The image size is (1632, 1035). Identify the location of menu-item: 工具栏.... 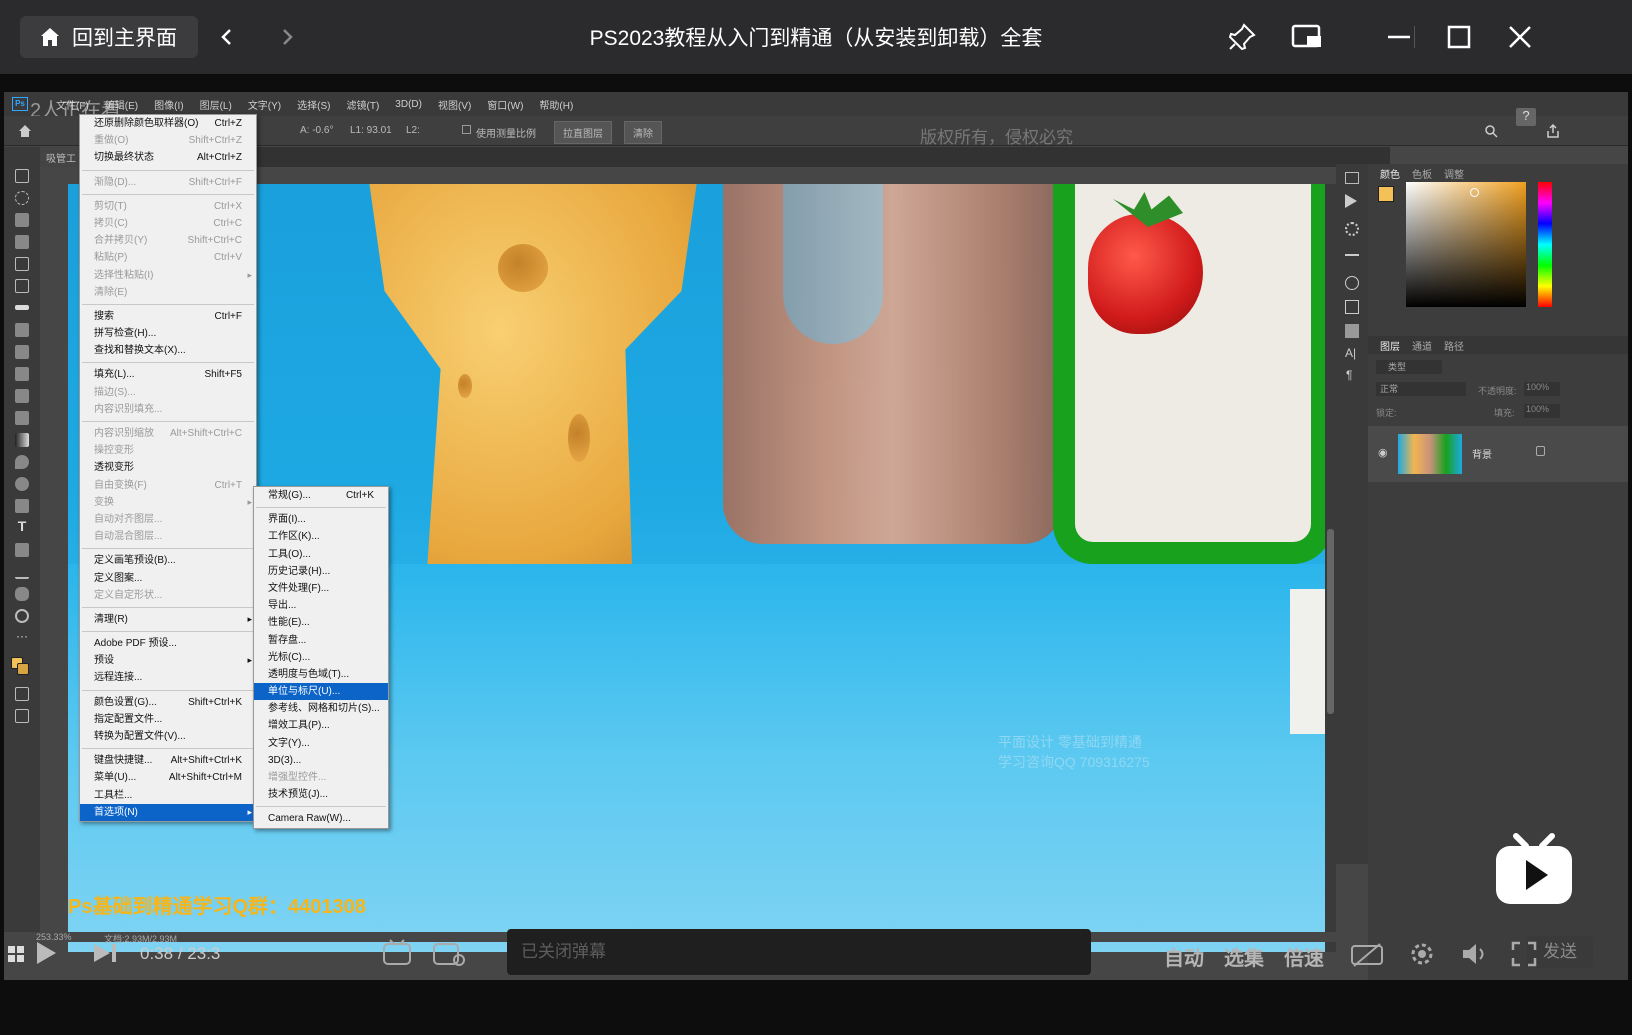
(168, 795).